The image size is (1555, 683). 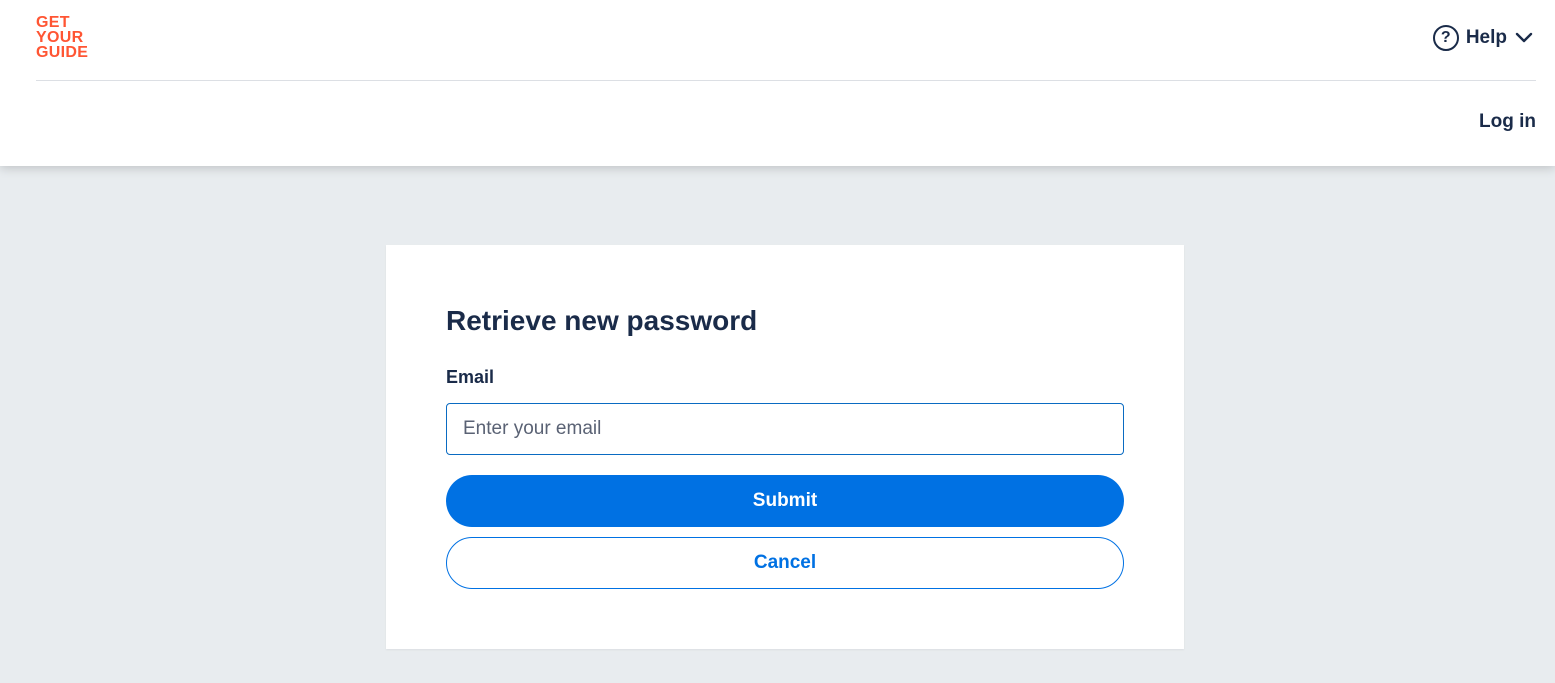 I want to click on logo-line-get: GET, so click(x=53, y=22).